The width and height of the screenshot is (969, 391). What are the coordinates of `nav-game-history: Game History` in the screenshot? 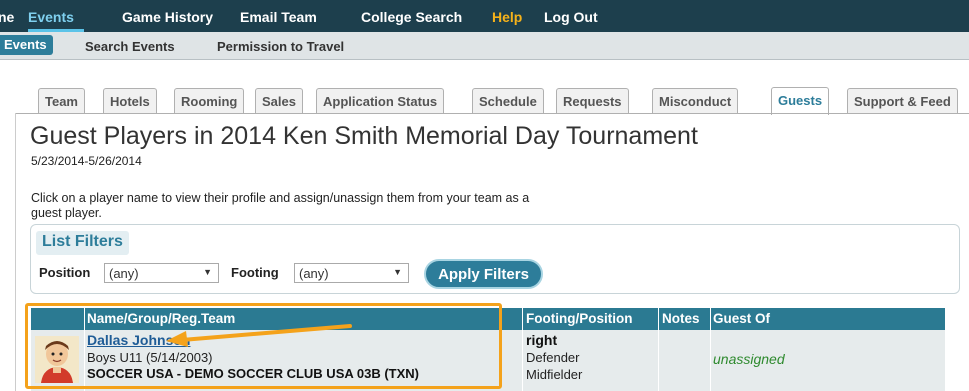 It's located at (167, 17).